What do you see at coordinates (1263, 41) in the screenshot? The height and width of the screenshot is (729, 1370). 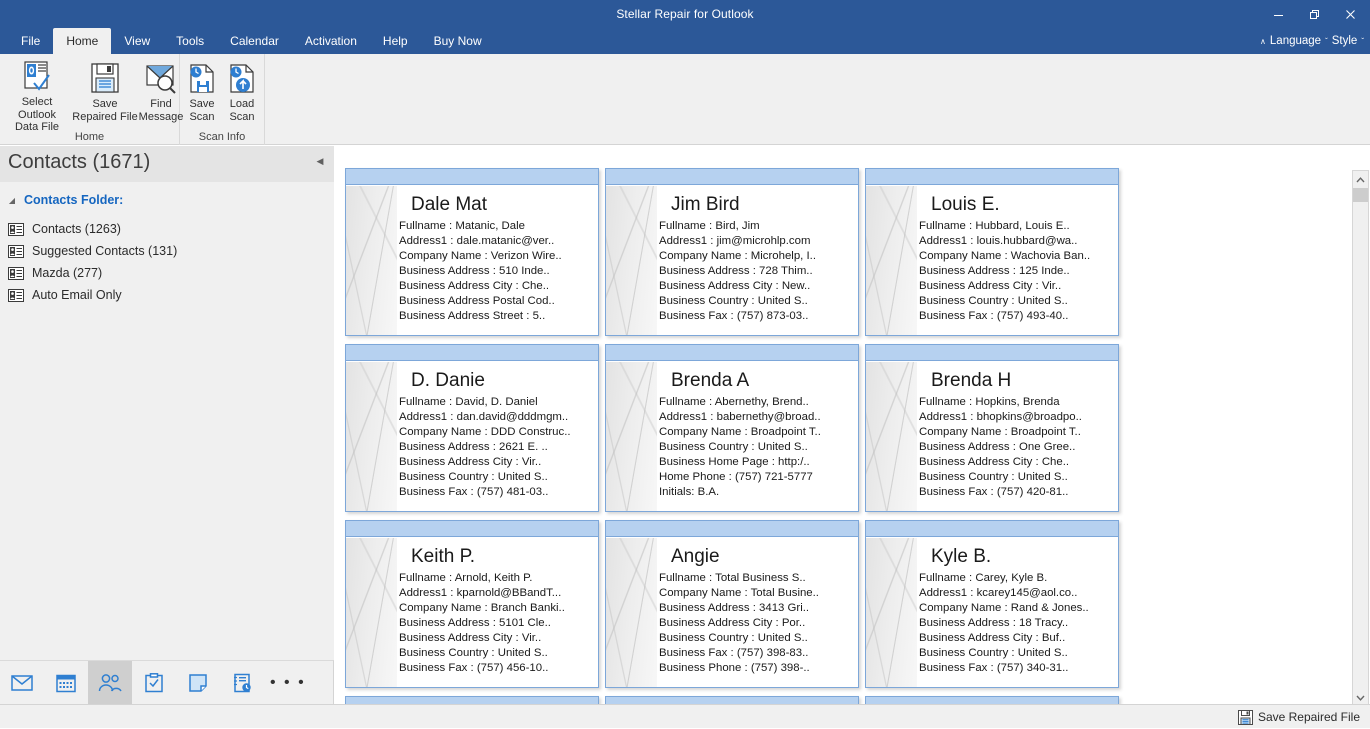 I see `collapse-ribbon-icon: ∧` at bounding box center [1263, 41].